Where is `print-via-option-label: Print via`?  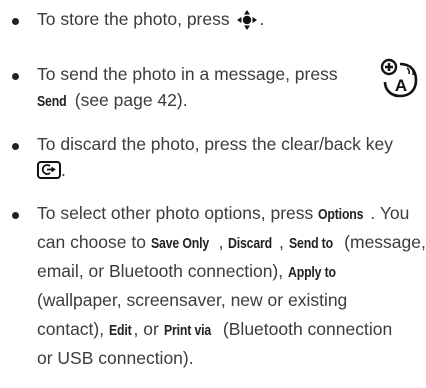
print-via-option-label: Print via is located at coordinates (187, 330).